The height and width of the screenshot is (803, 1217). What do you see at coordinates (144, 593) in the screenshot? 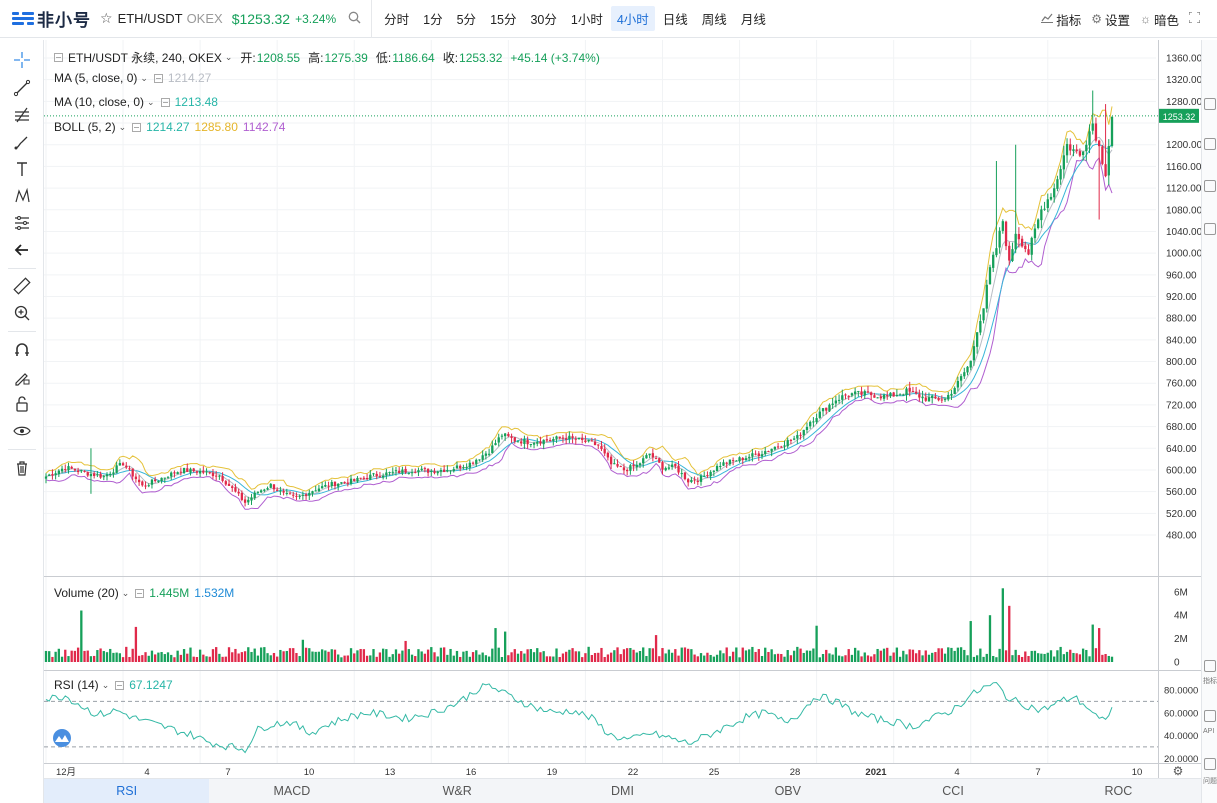
I see `volume-legend: Volume (20) ⌄ 1.445M 1.532M` at bounding box center [144, 593].